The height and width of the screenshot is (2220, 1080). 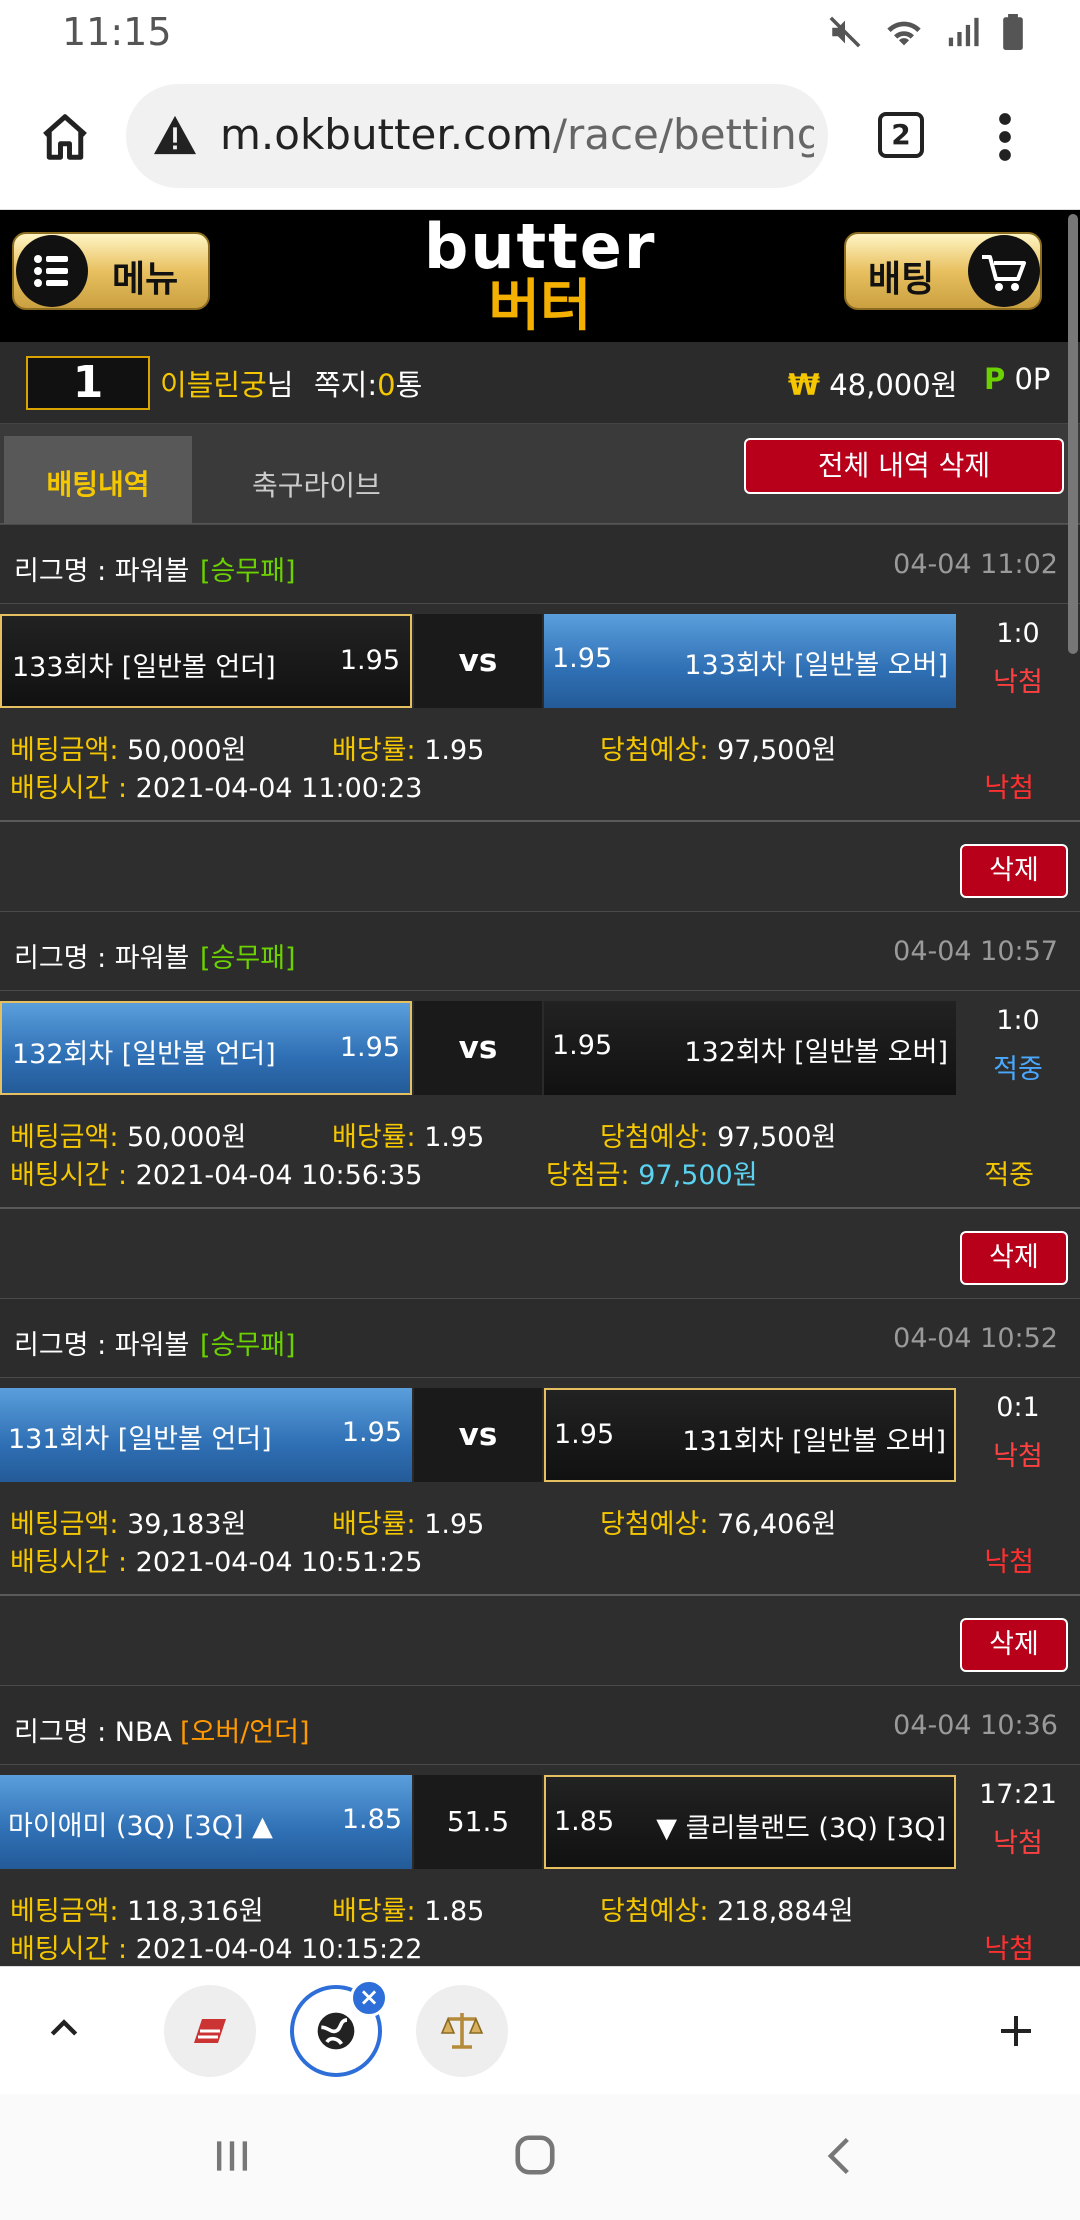 What do you see at coordinates (872, 383) in the screenshot?
I see `balance: ₩ 48,000원` at bounding box center [872, 383].